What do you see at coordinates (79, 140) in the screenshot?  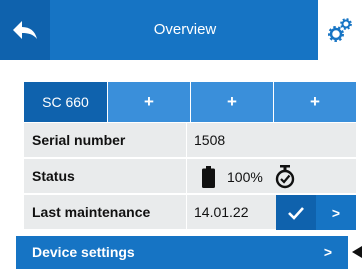 I see `serial-number-label: Serial number` at bounding box center [79, 140].